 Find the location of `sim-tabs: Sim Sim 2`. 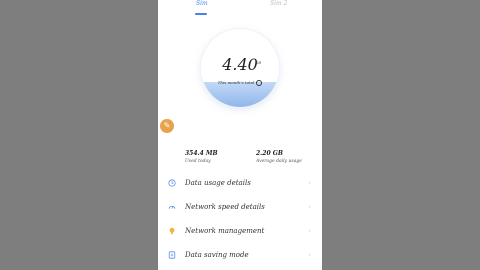

sim-tabs: Sim Sim 2 is located at coordinates (240, 8).